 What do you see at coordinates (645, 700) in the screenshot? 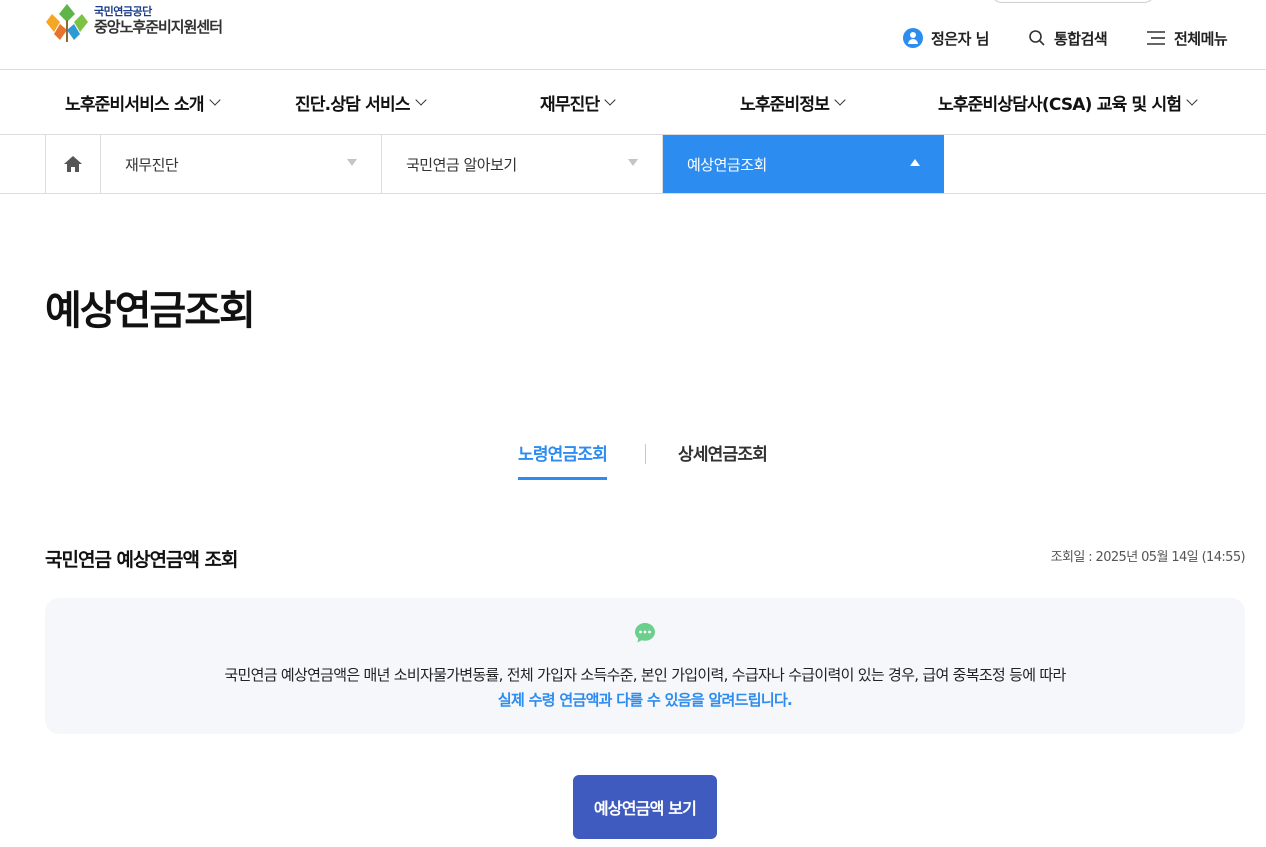
I see `notice-highlight: 실제 수령 연금액과 다를 수 있음을 알려드립니다.` at bounding box center [645, 700].